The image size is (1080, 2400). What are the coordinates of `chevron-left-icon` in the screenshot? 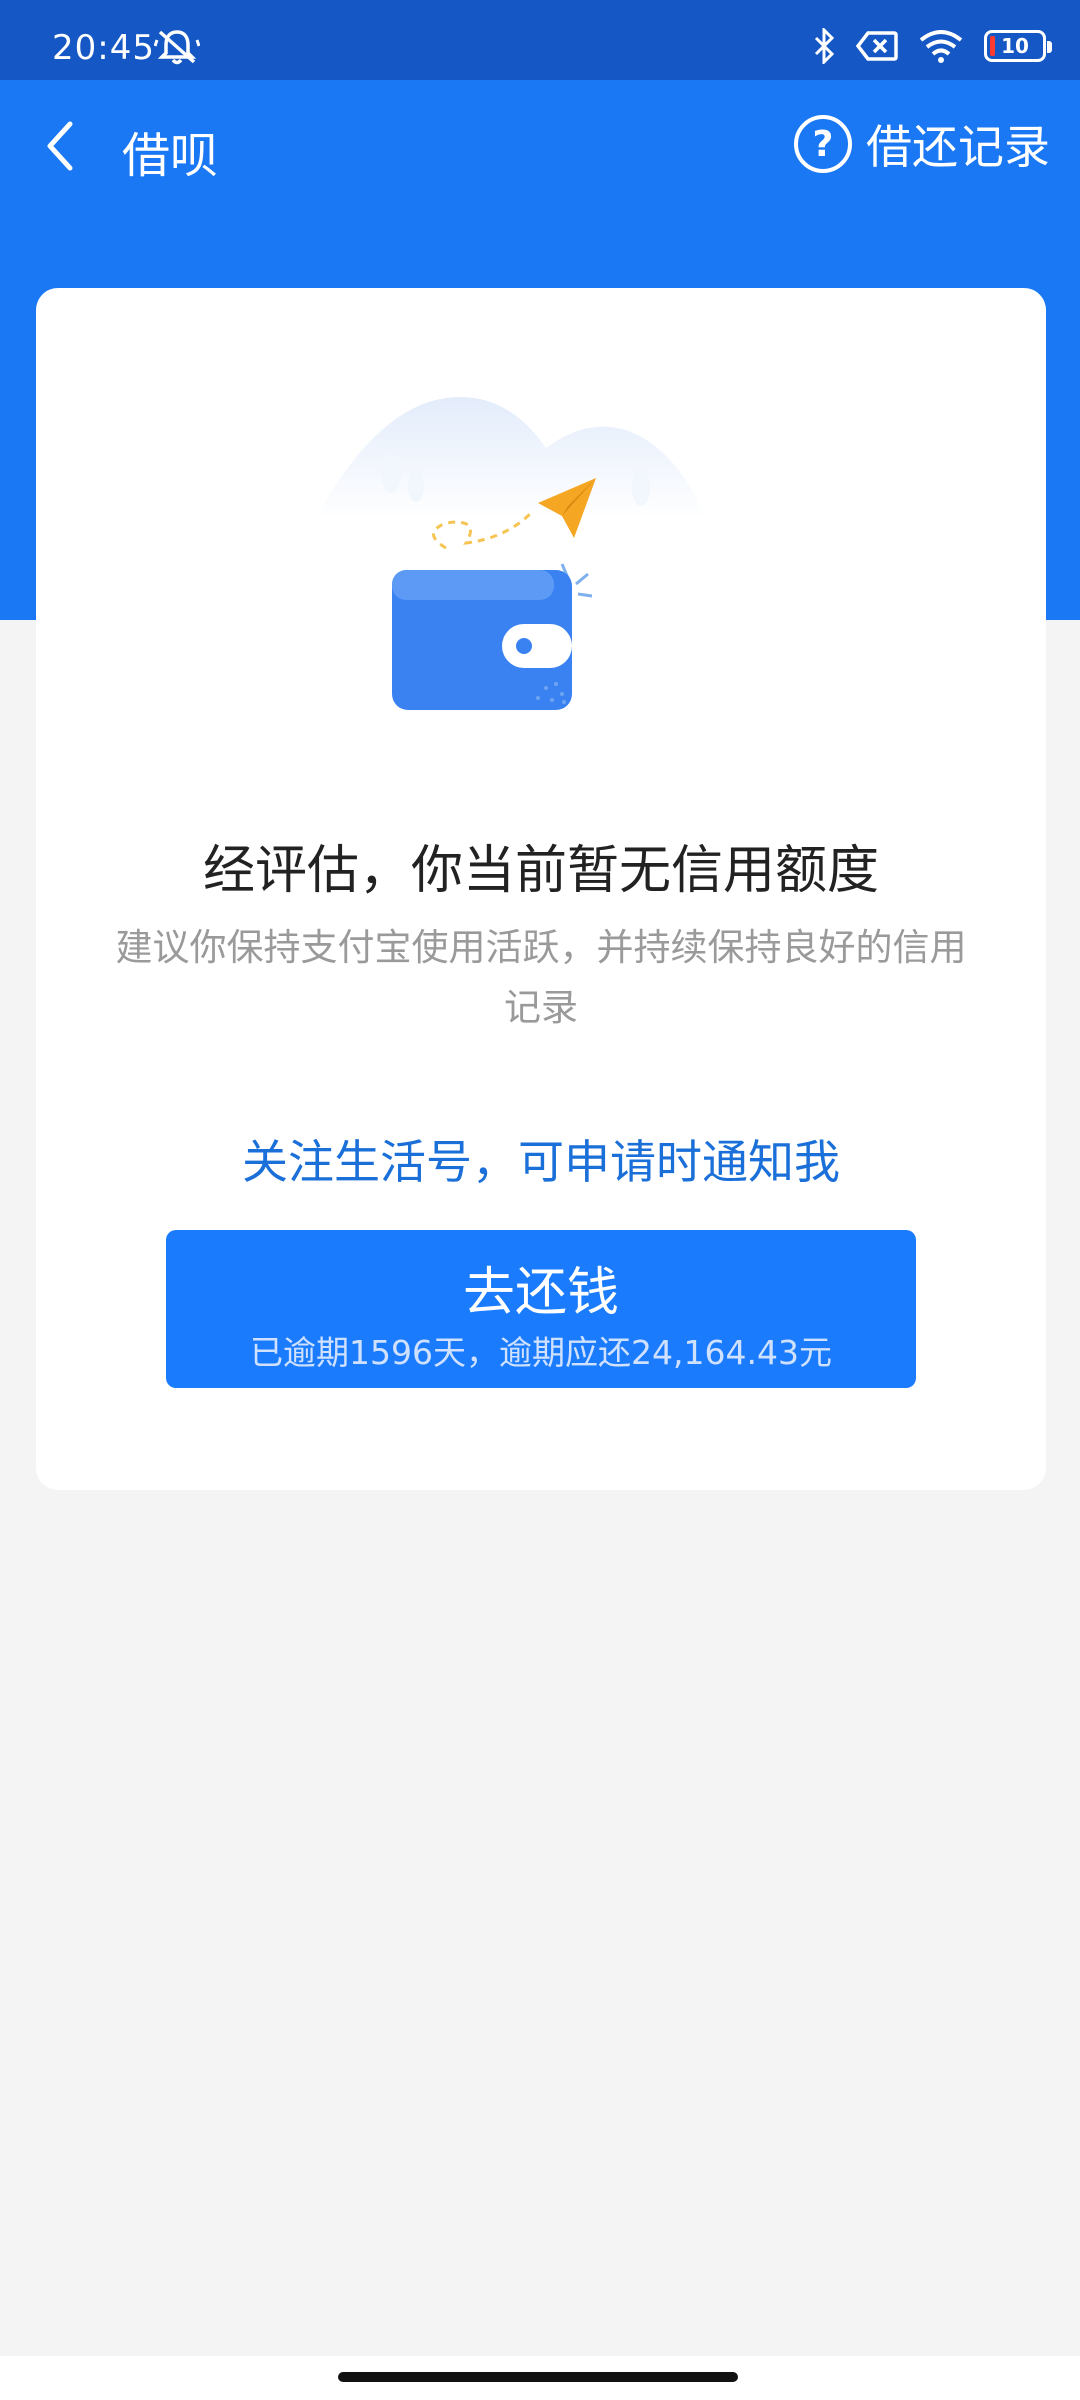 It's located at (60, 146).